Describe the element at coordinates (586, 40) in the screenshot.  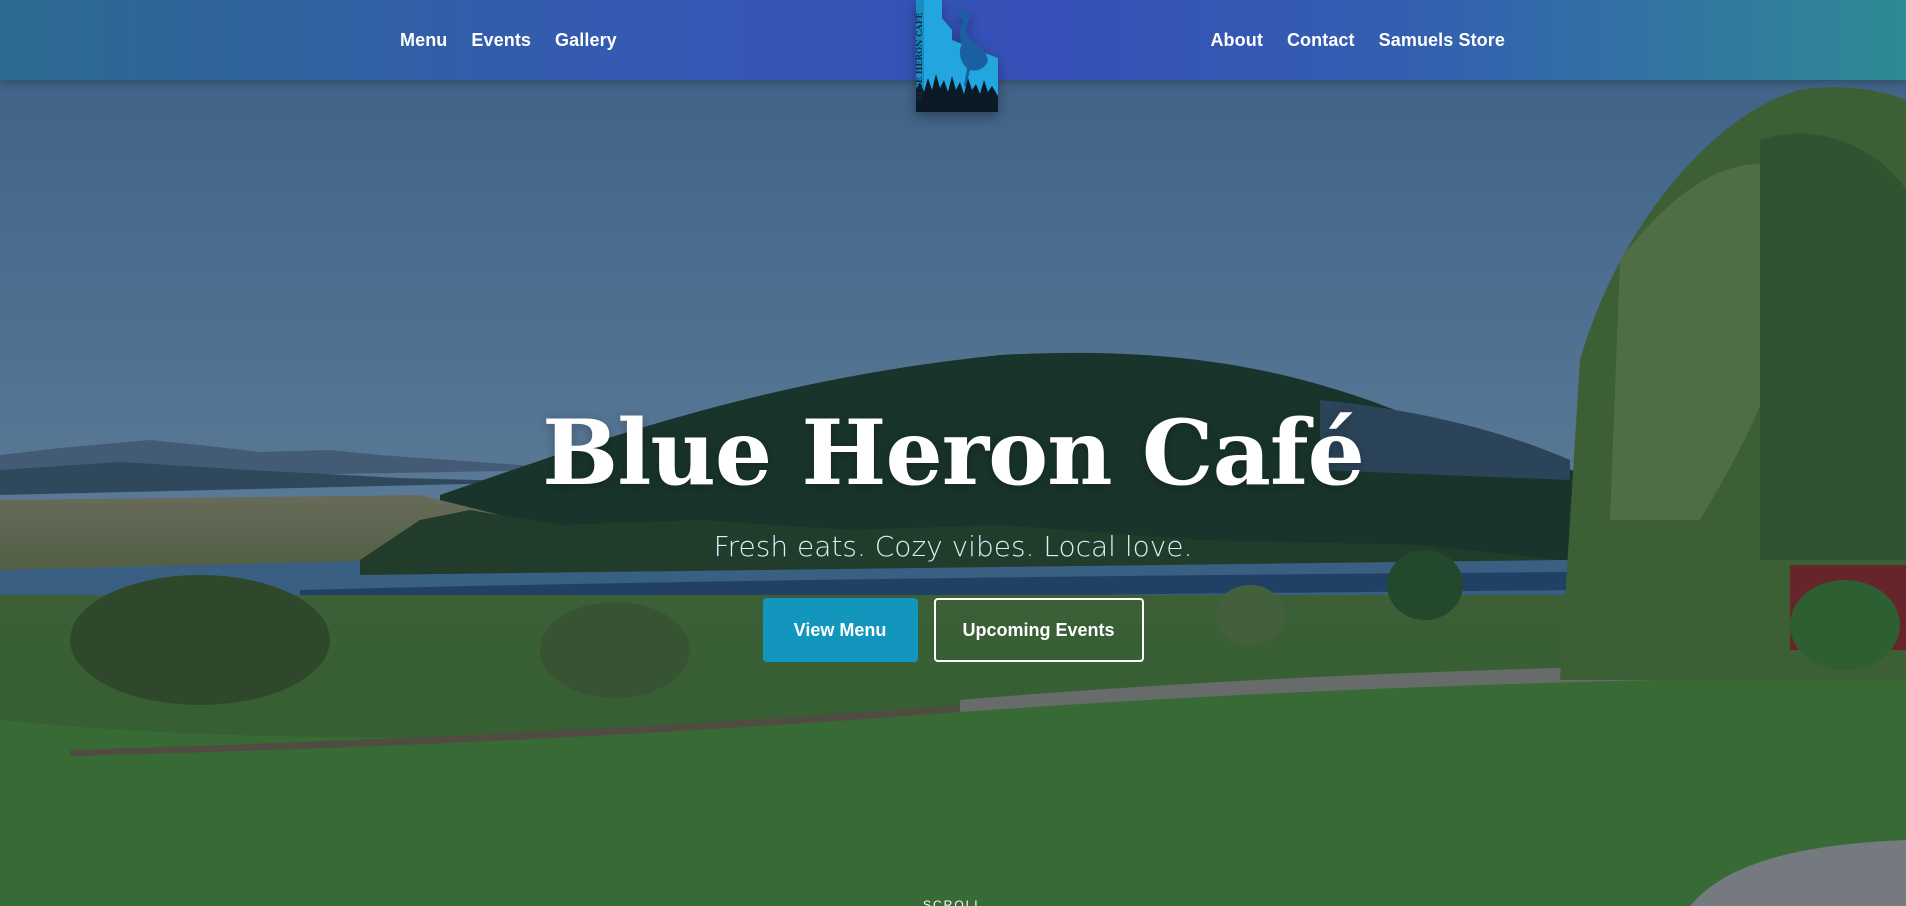
I see `nav-link-gallery: Gallery` at that location.